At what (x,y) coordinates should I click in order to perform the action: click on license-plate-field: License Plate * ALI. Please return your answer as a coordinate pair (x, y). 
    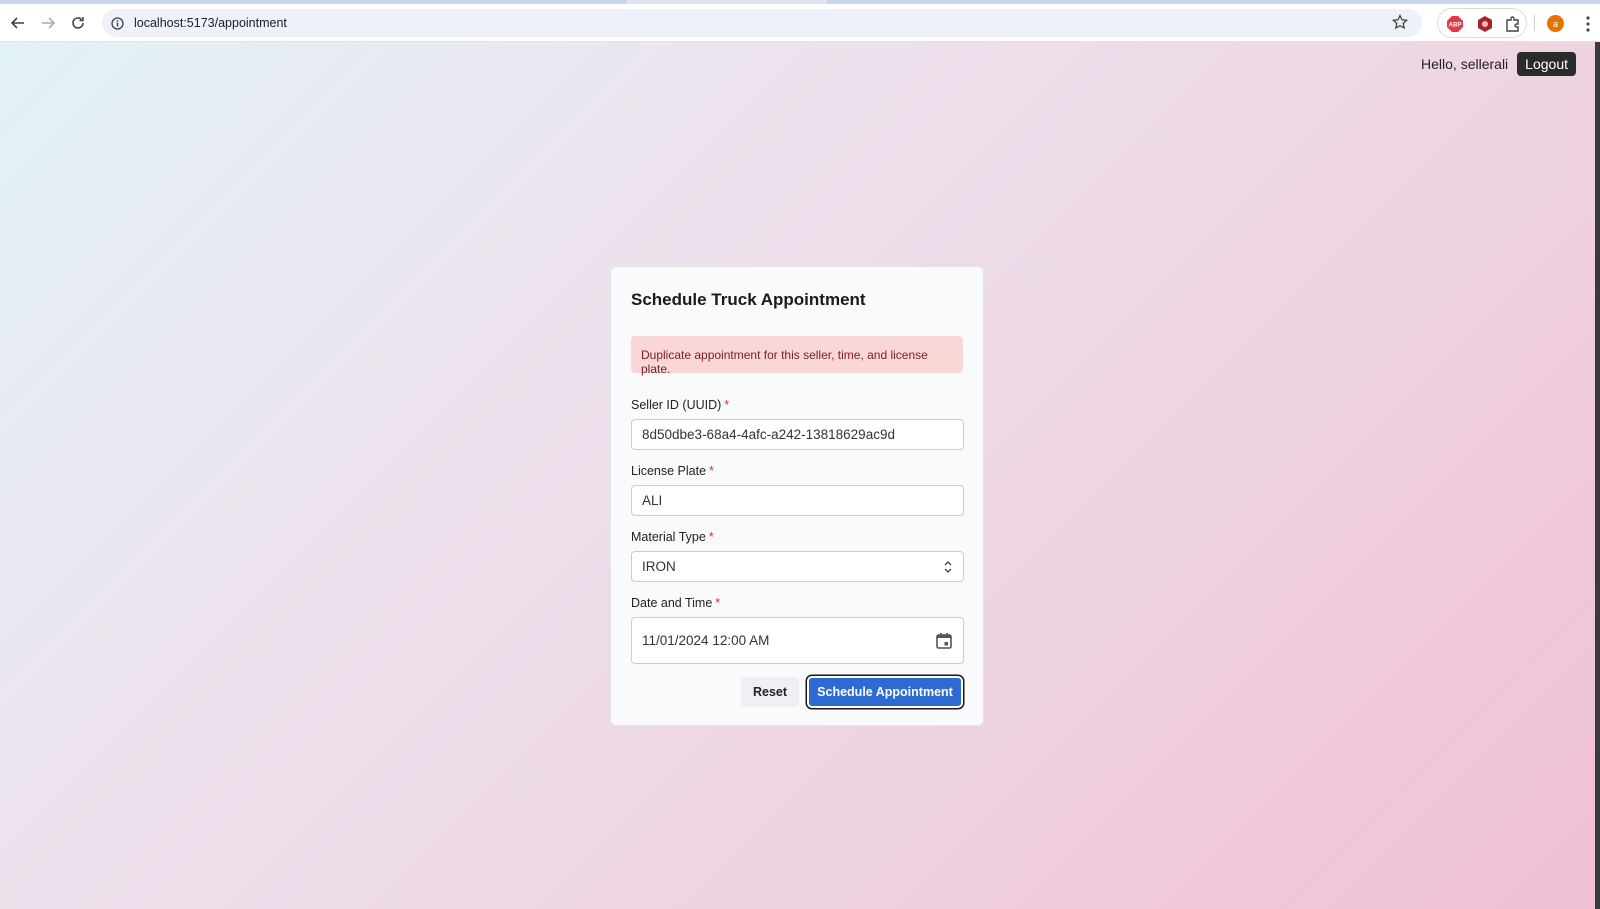
    Looking at the image, I should click on (797, 490).